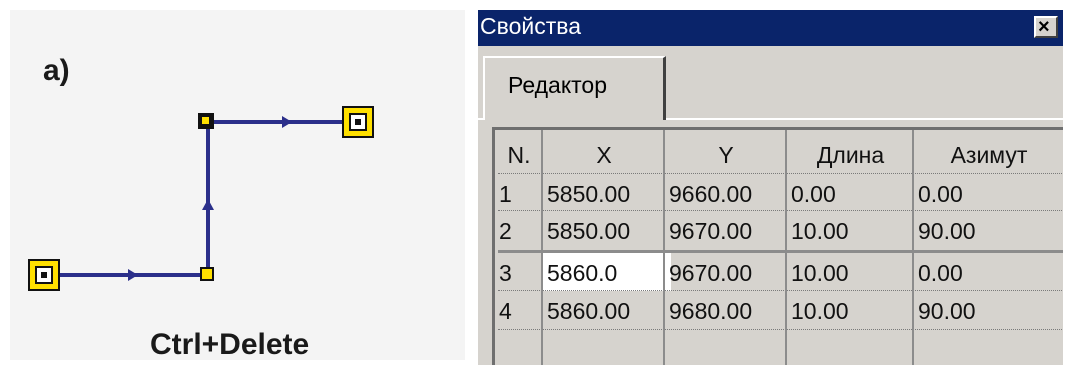 Image resolution: width=1067 pixels, height=371 pixels. Describe the element at coordinates (726, 155) in the screenshot. I see `column-header: Y` at that location.